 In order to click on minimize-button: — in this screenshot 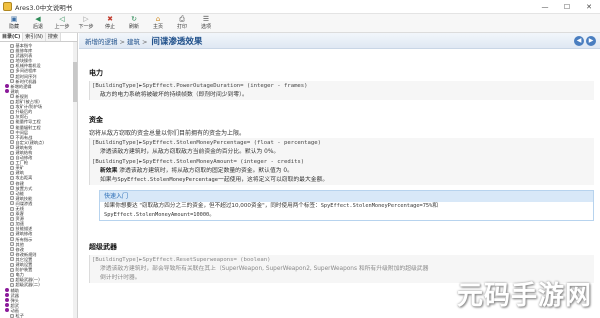, I will do `click(545, 7)`.